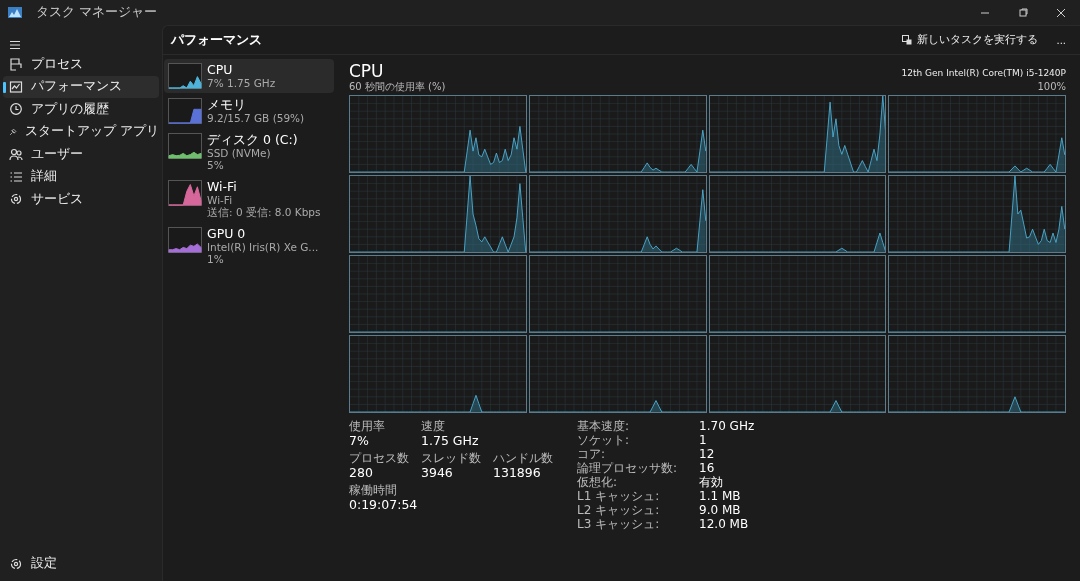 The image size is (1080, 581). What do you see at coordinates (384, 504) in the screenshot?
I see `stat-value: 0:19:07:54` at bounding box center [384, 504].